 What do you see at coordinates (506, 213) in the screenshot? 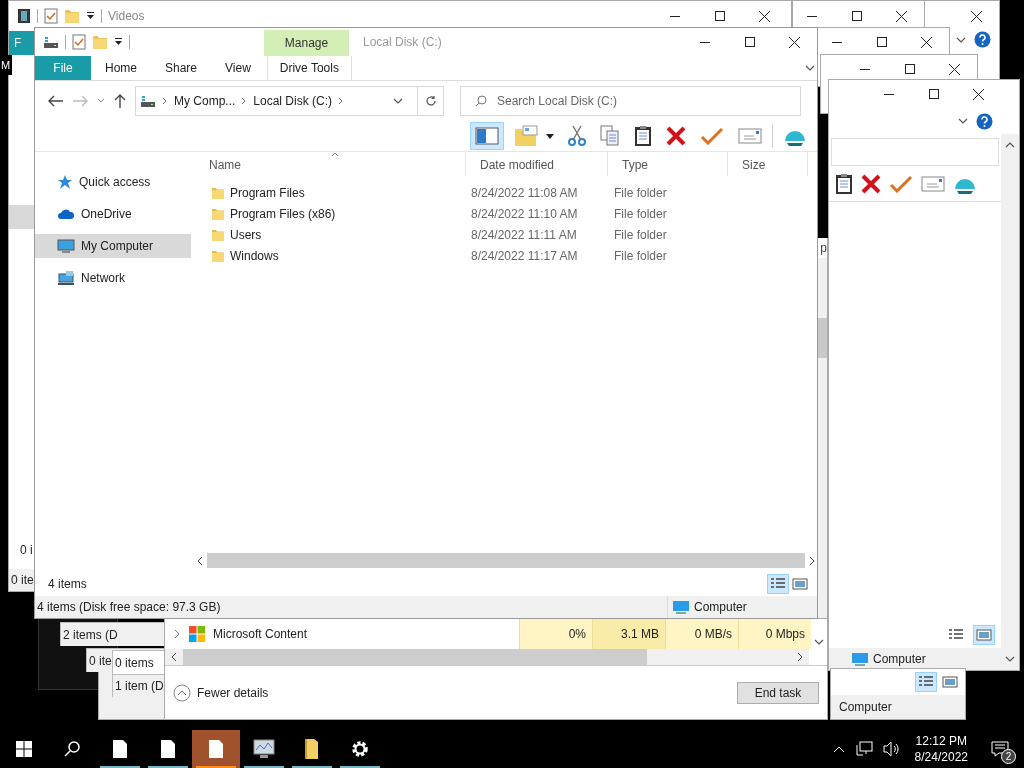
I see `file-row: Program Files (x86) 8/24/2022 11:10 AM File folder` at bounding box center [506, 213].